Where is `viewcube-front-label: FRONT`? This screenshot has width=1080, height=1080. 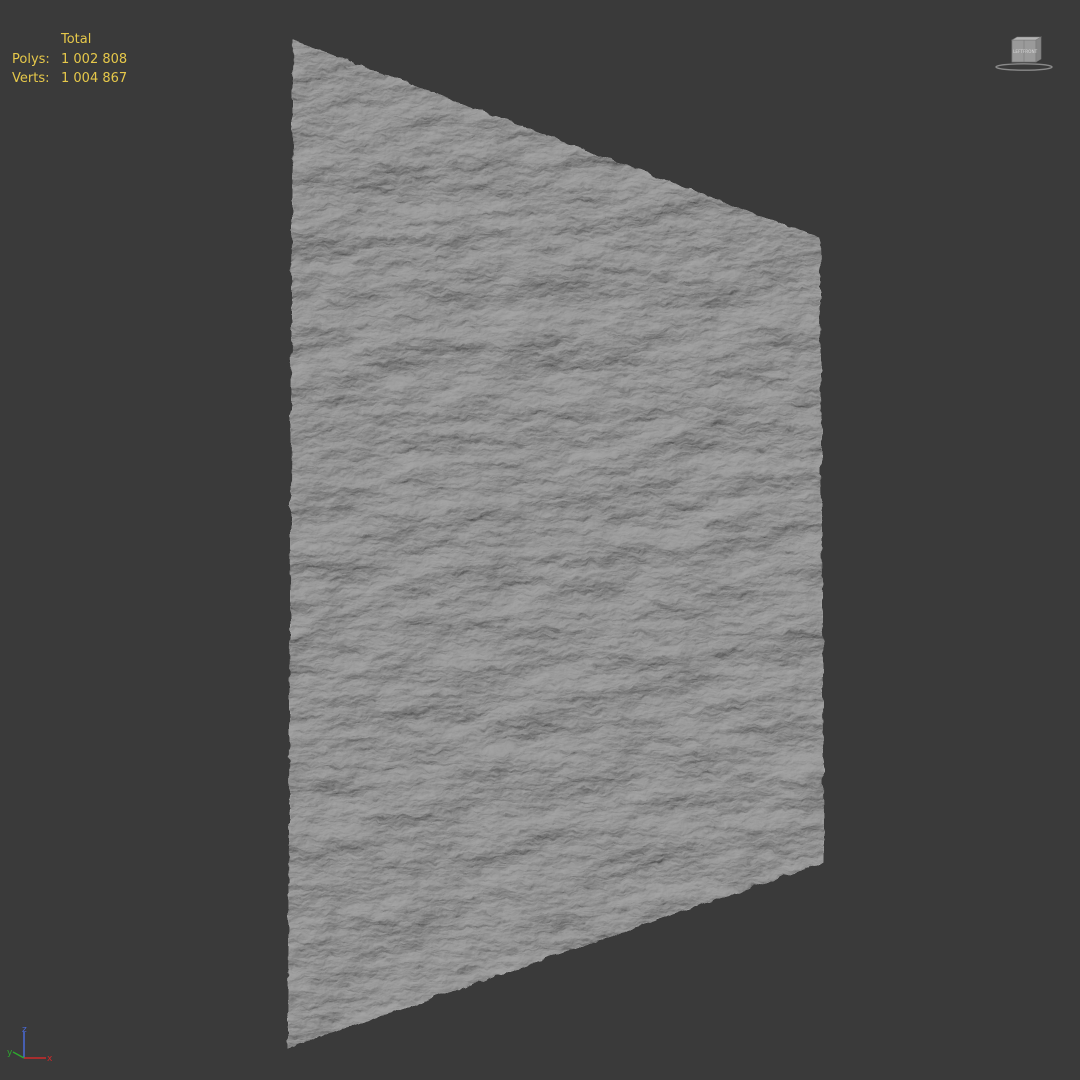 viewcube-front-label: FRONT is located at coordinates (1030, 51).